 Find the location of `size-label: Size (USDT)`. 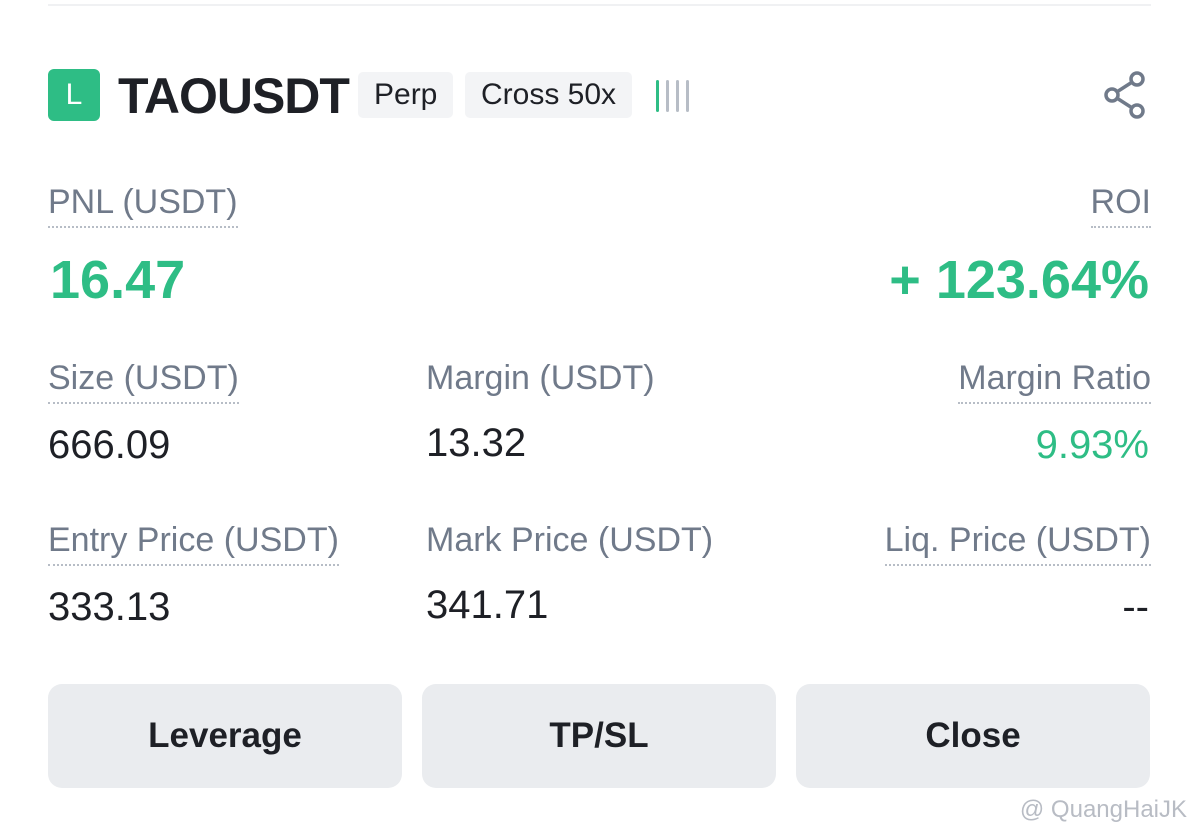

size-label: Size (USDT) is located at coordinates (143, 380).